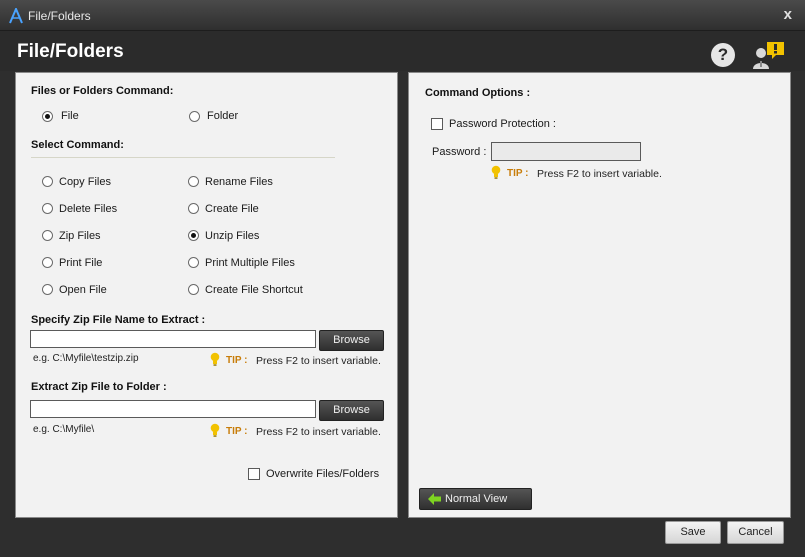 The width and height of the screenshot is (805, 557). I want to click on help-icon: ?, so click(723, 55).